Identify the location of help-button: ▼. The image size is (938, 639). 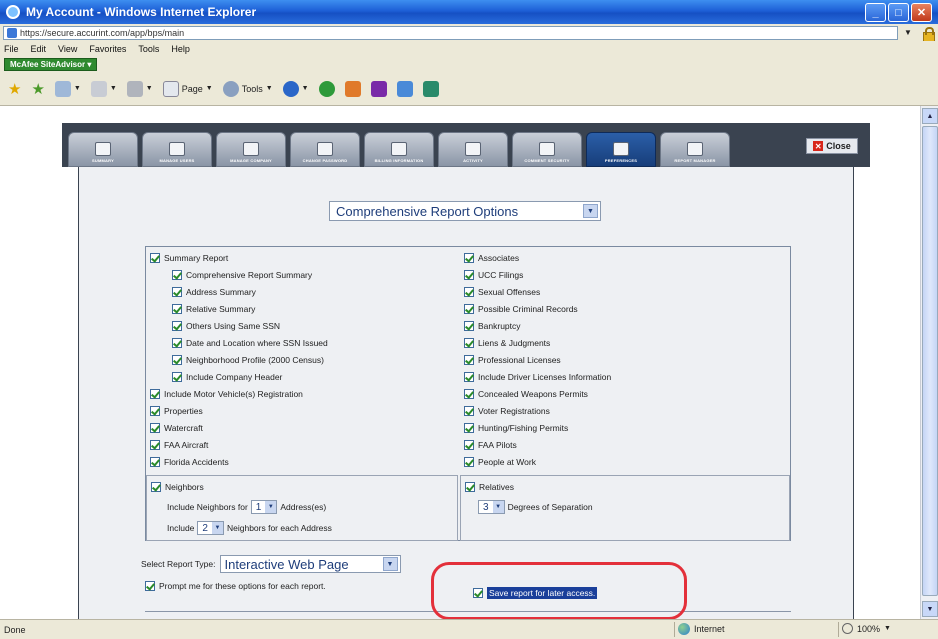
(295, 88).